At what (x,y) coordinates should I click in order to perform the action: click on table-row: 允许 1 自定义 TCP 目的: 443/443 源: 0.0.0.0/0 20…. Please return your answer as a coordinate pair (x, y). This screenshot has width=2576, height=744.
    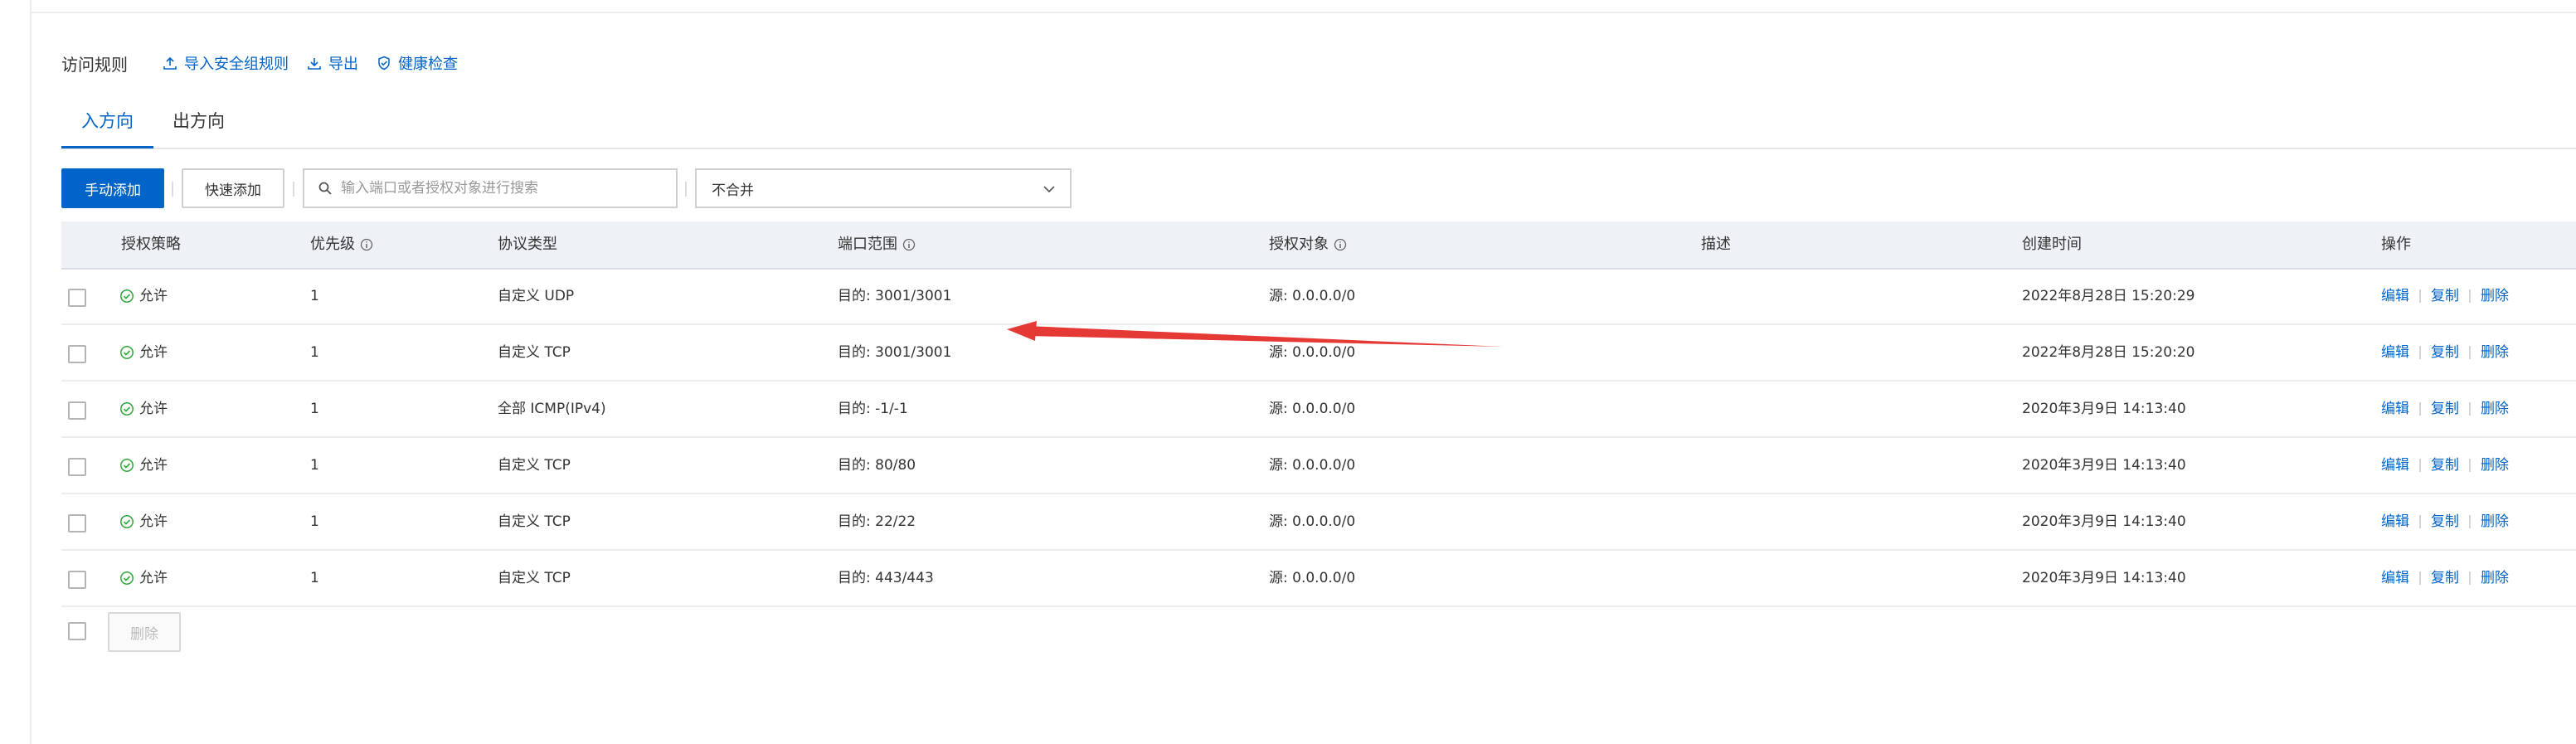
    Looking at the image, I should click on (1318, 579).